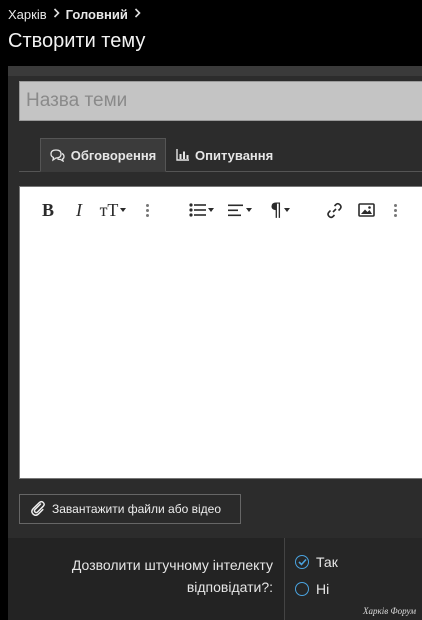  What do you see at coordinates (302, 589) in the screenshot?
I see `radio-unchecked-icon` at bounding box center [302, 589].